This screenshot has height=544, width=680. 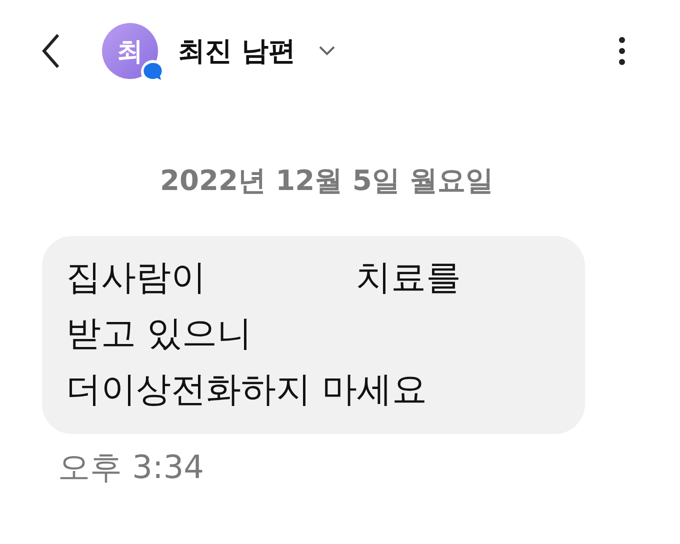 I want to click on more-icon, so click(x=622, y=51).